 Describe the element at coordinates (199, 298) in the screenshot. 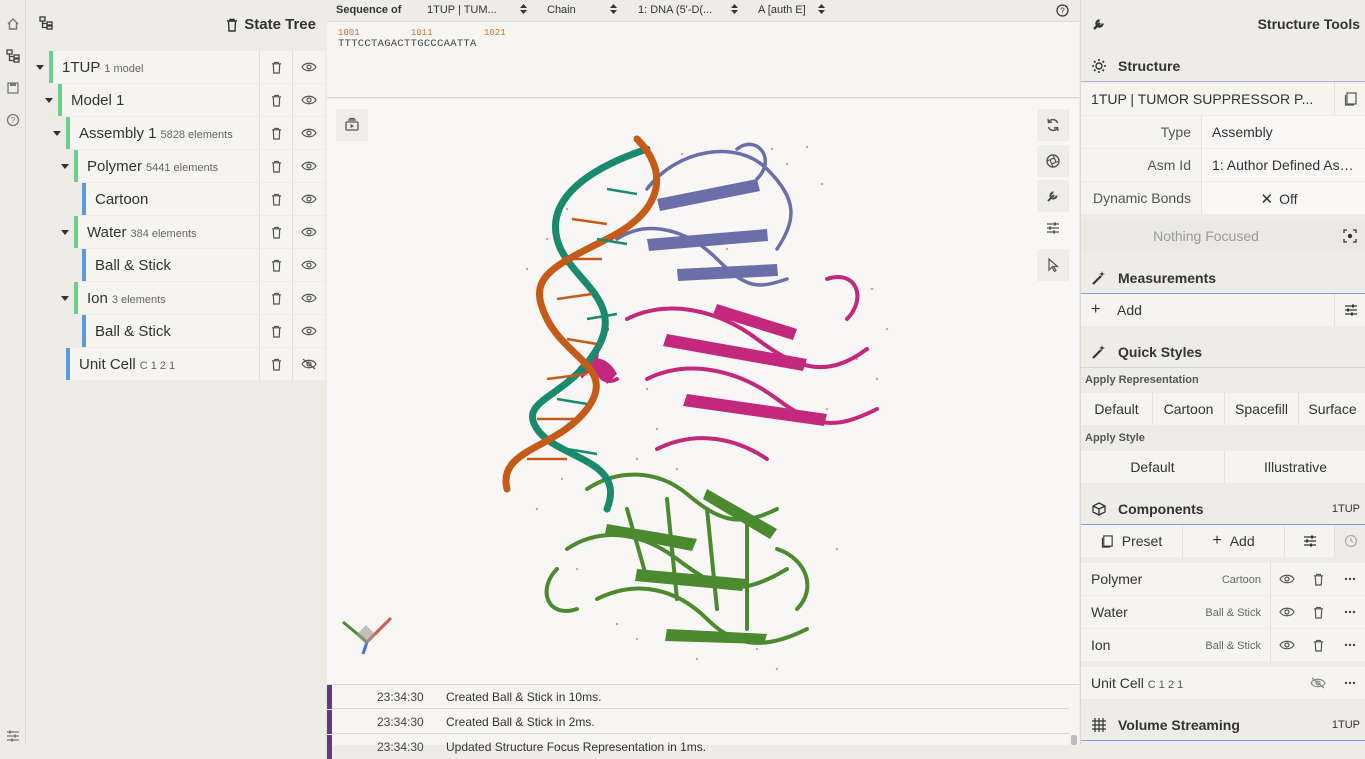

I see `tree-node: Ion 3 elements` at that location.